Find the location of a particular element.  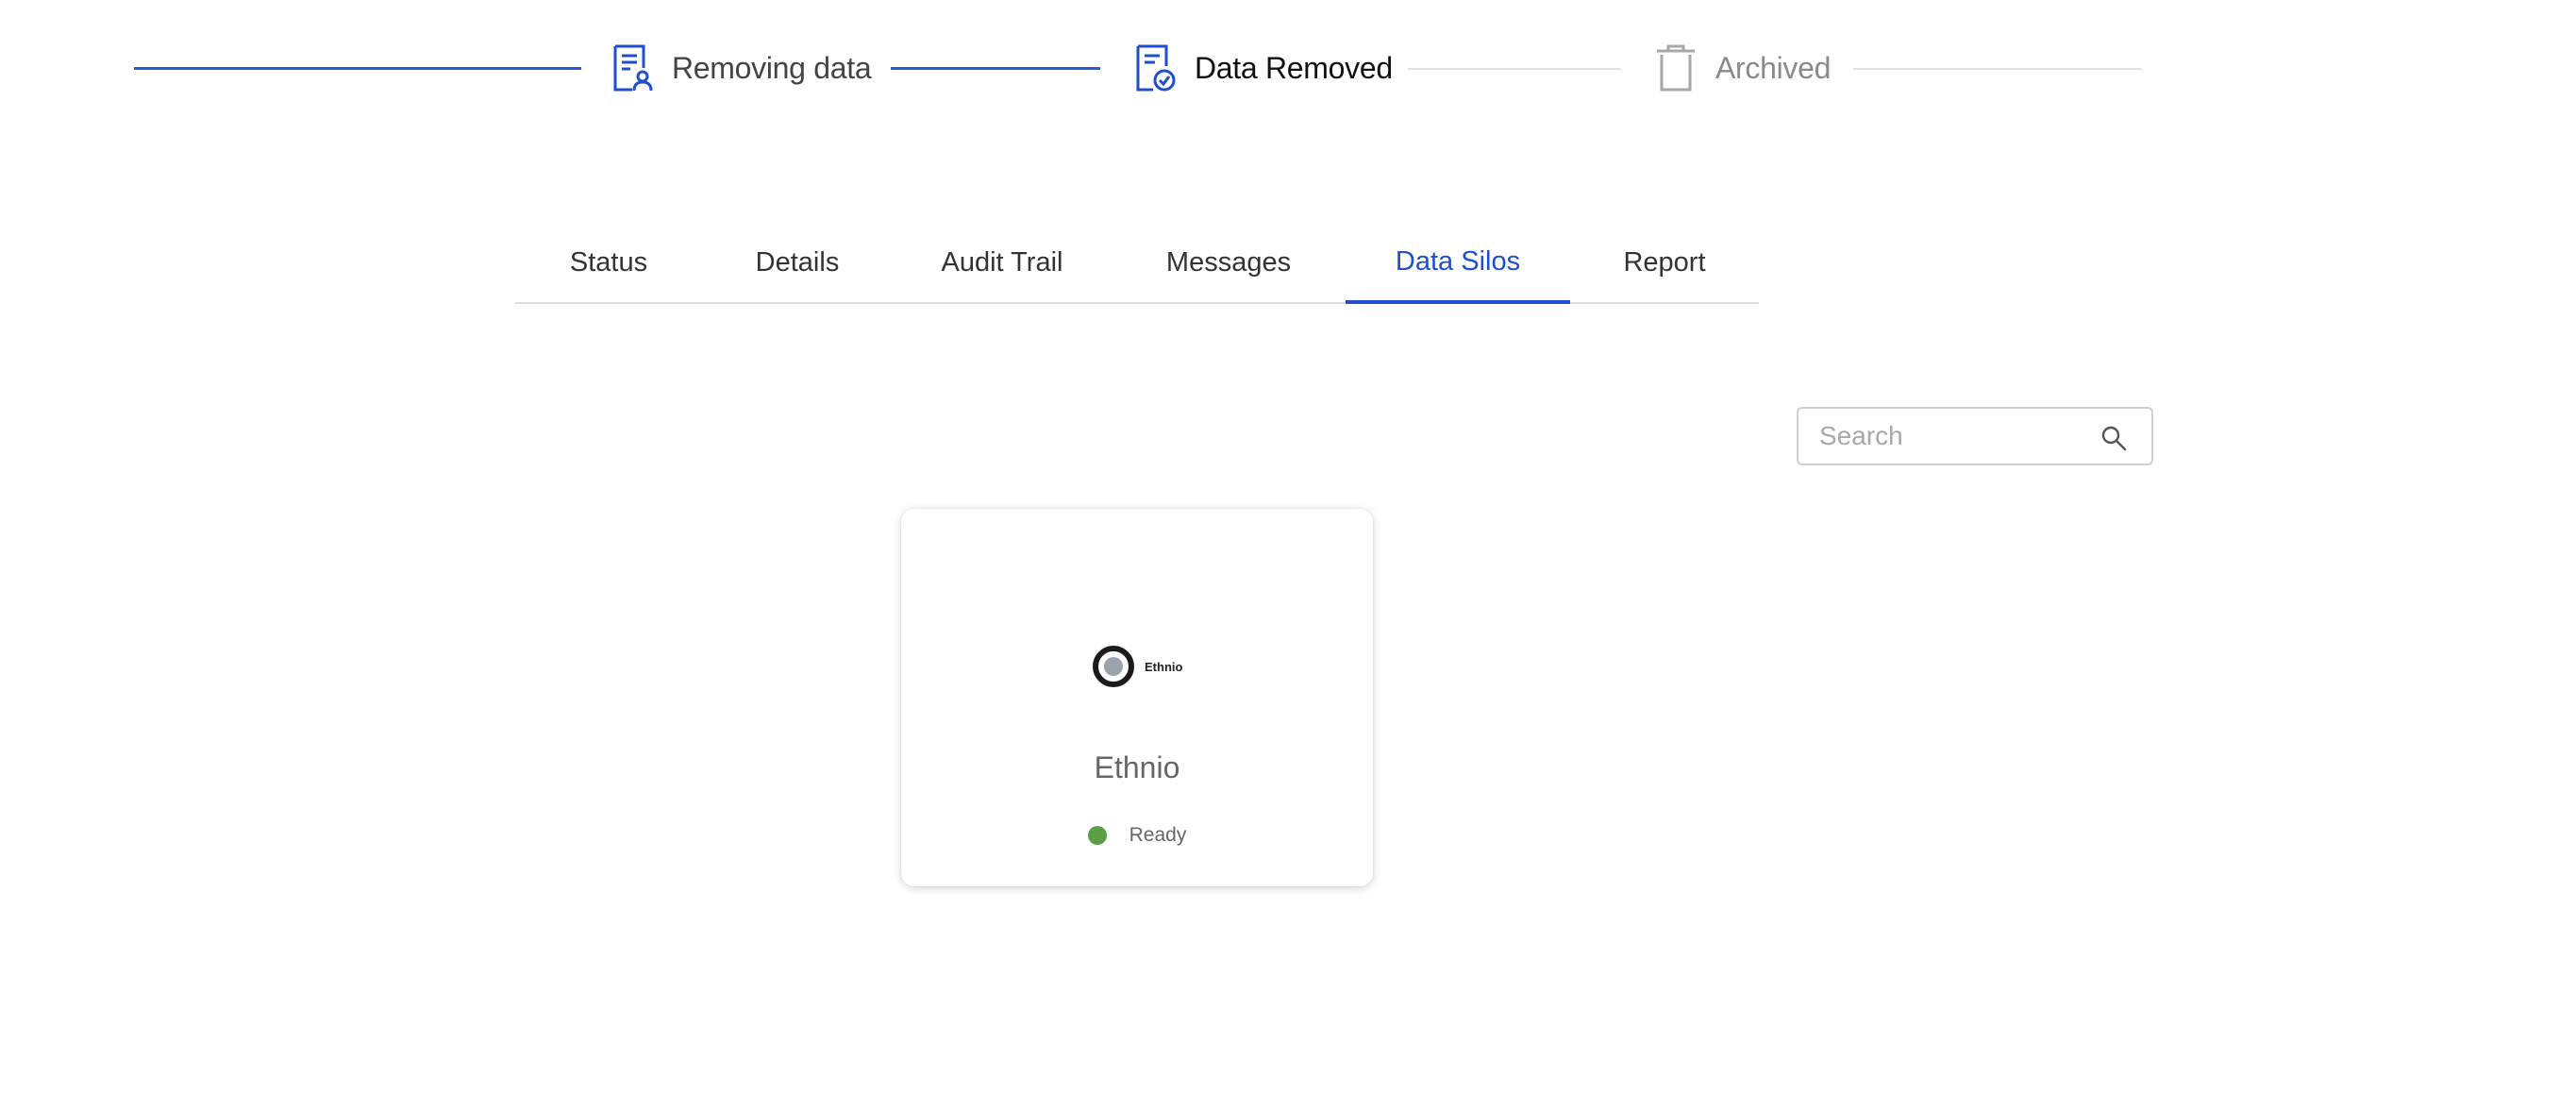

data-silo-card: Ethnio Ethnio Ready is located at coordinates (1137, 698).